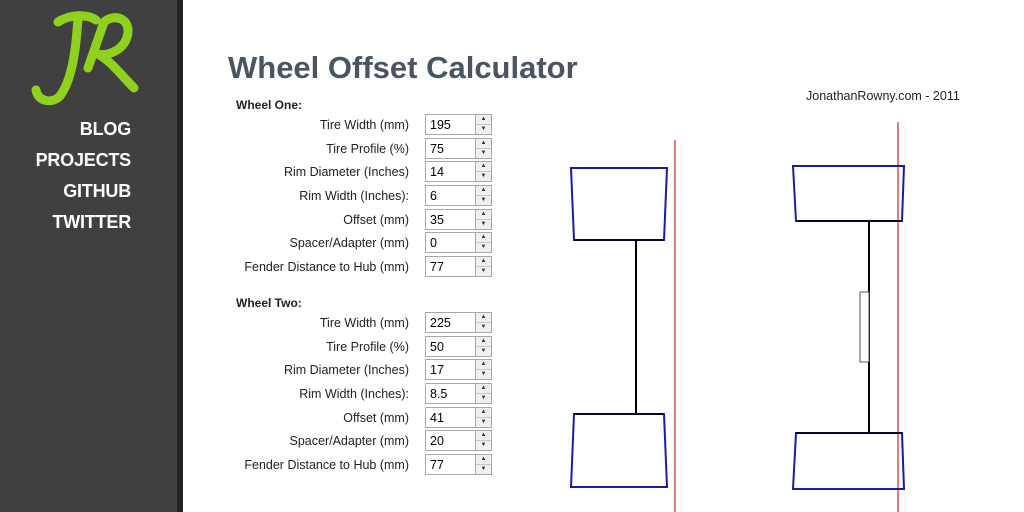 This screenshot has width=1024, height=512. I want to click on wheel-two-top-tire, so click(848, 193).